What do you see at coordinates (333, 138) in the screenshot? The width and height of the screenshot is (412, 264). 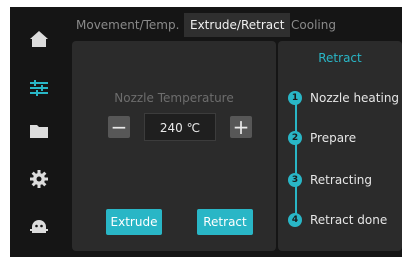 I see `step-label: Prepare` at bounding box center [333, 138].